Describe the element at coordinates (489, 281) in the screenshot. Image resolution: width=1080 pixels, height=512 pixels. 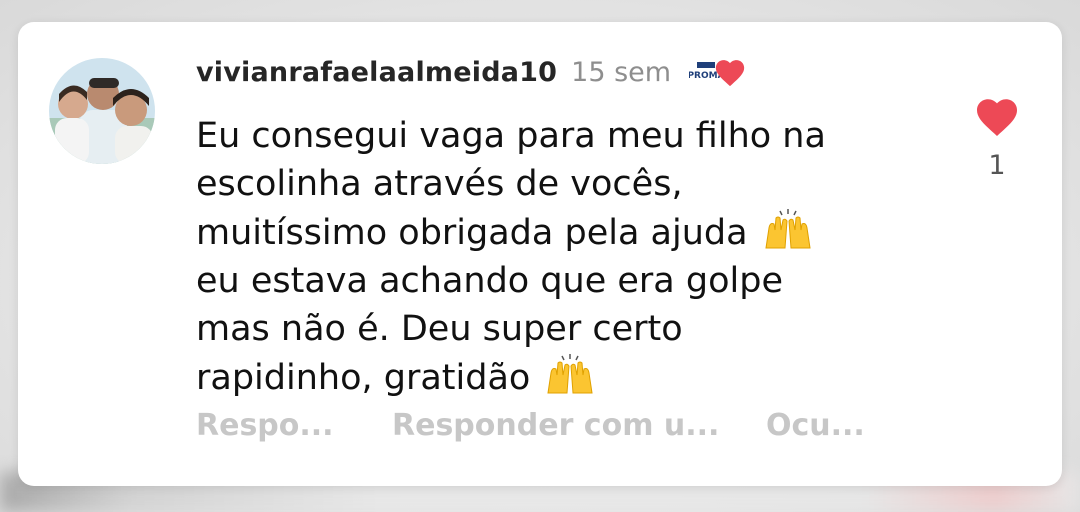
I see `comment-line: eu estava achando que era golpe` at that location.